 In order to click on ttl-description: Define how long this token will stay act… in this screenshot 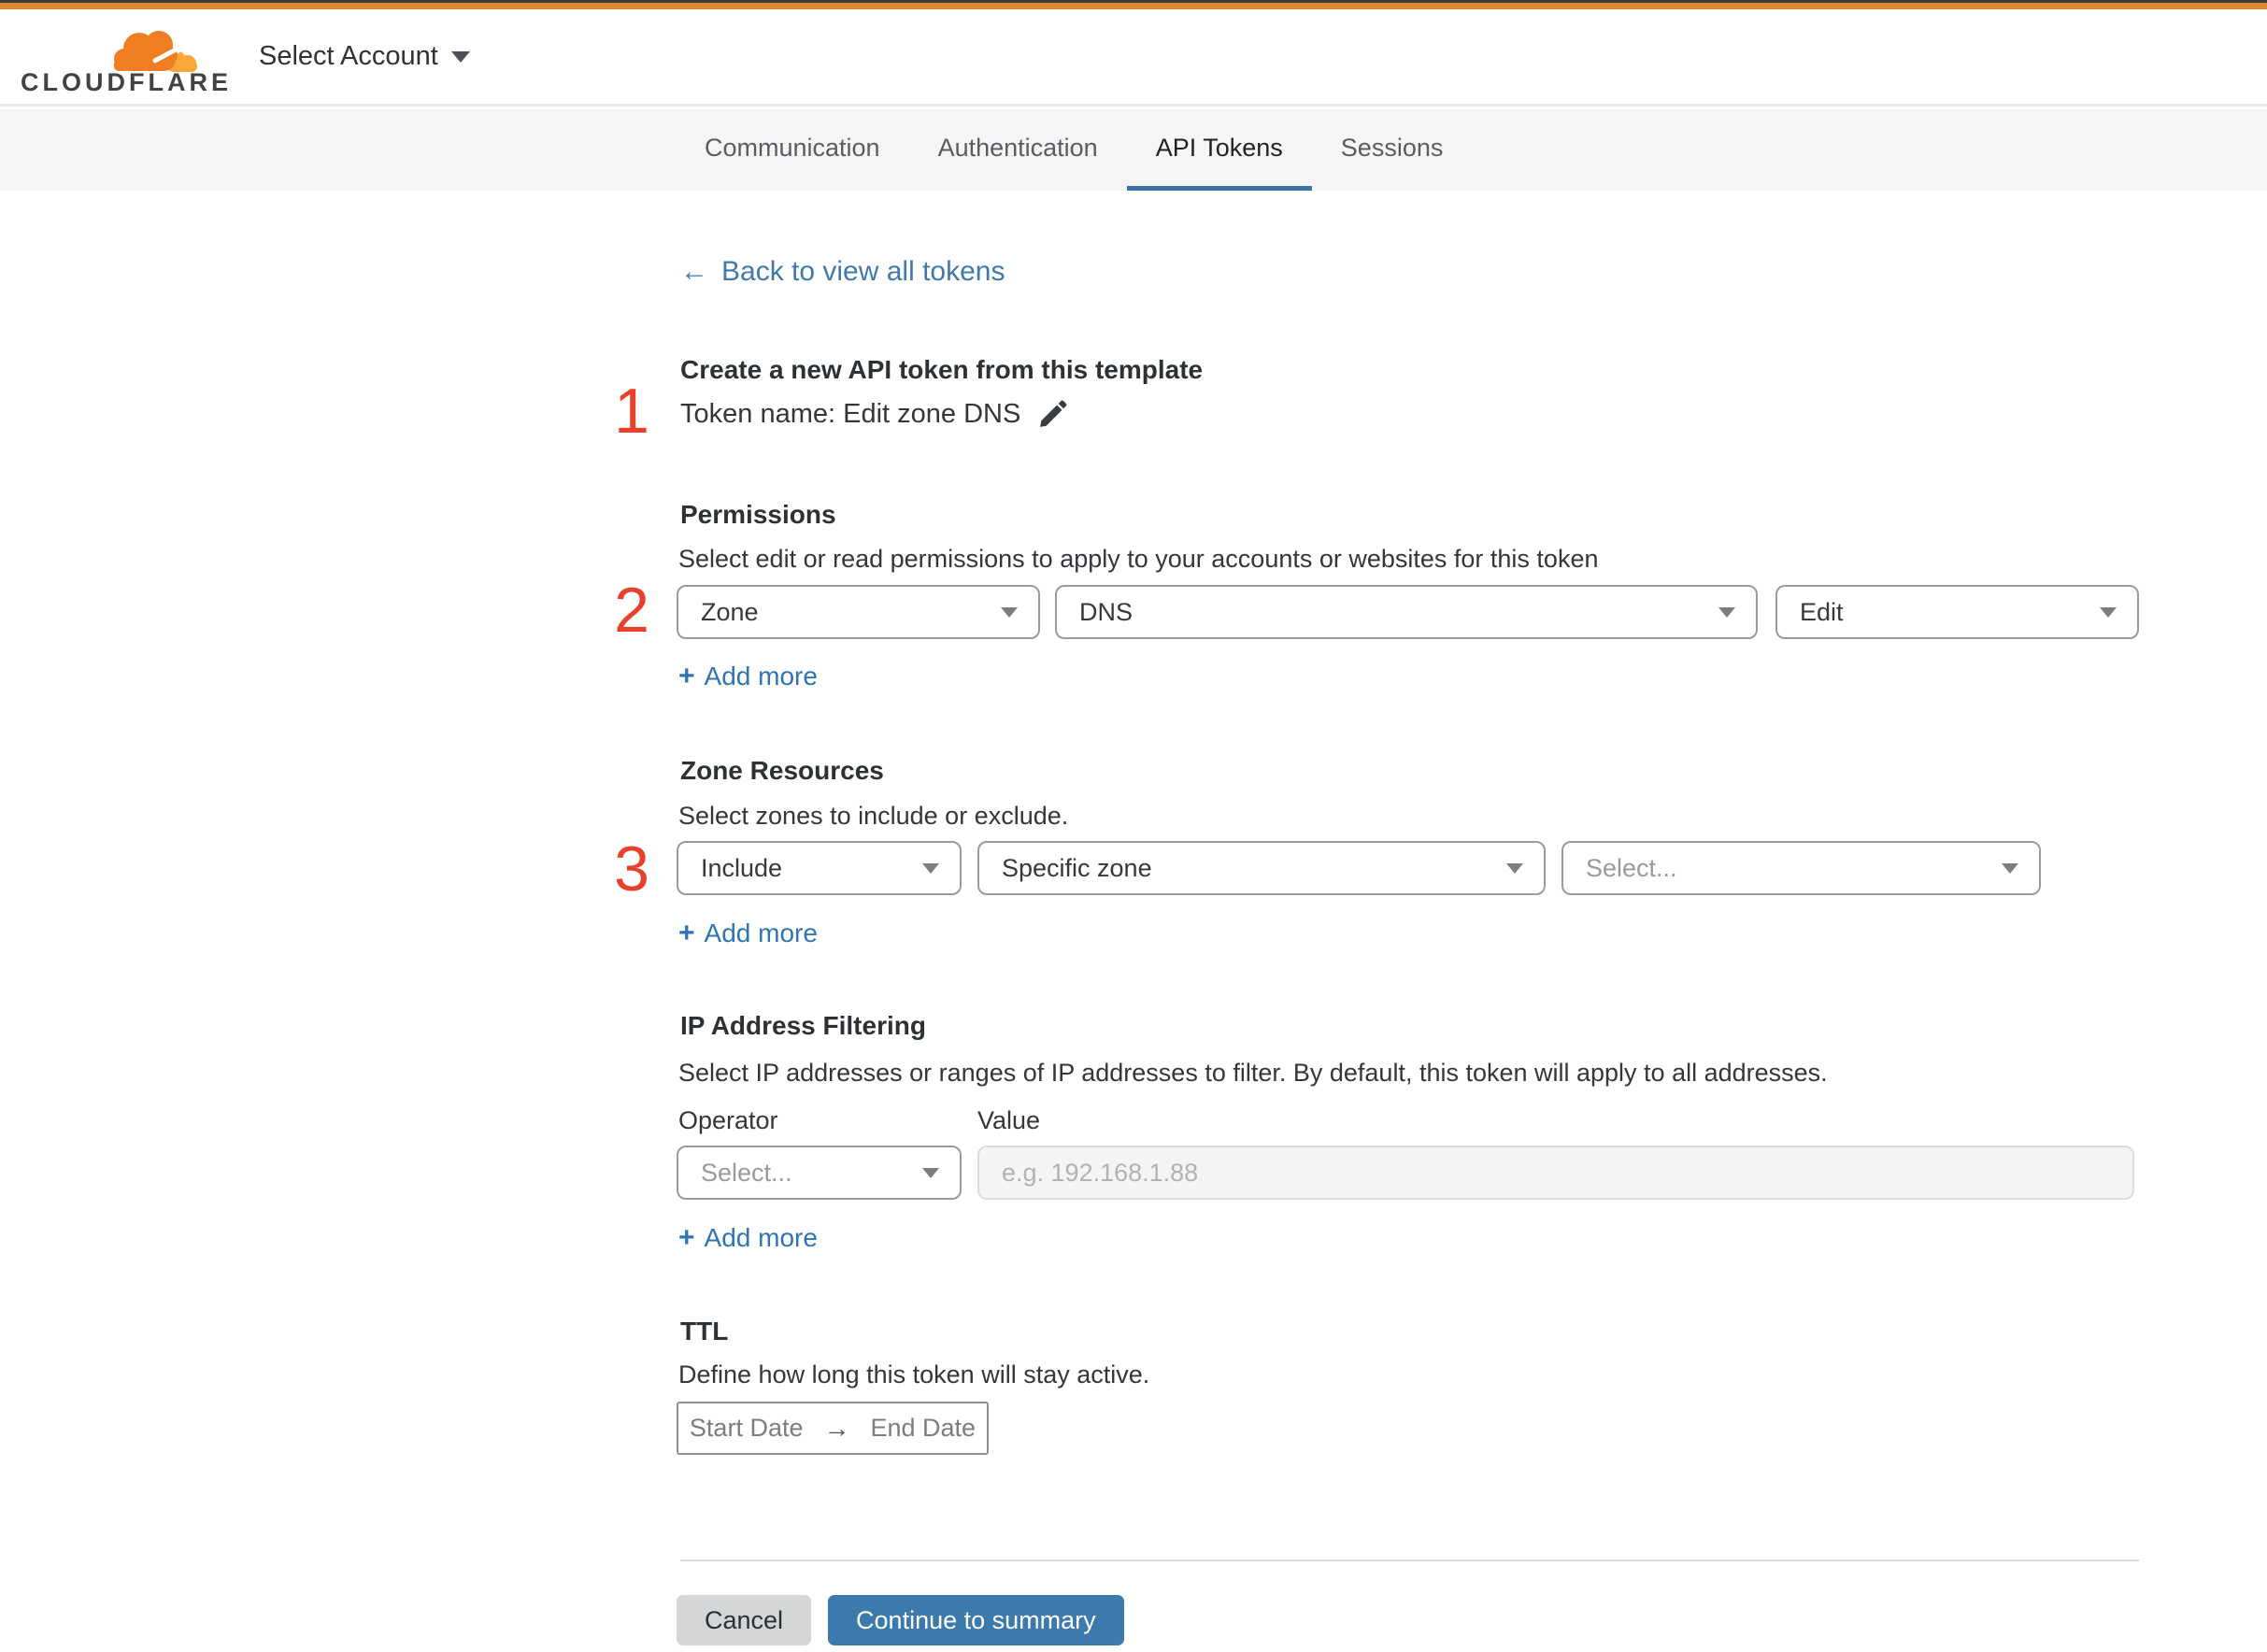, I will do `click(914, 1374)`.